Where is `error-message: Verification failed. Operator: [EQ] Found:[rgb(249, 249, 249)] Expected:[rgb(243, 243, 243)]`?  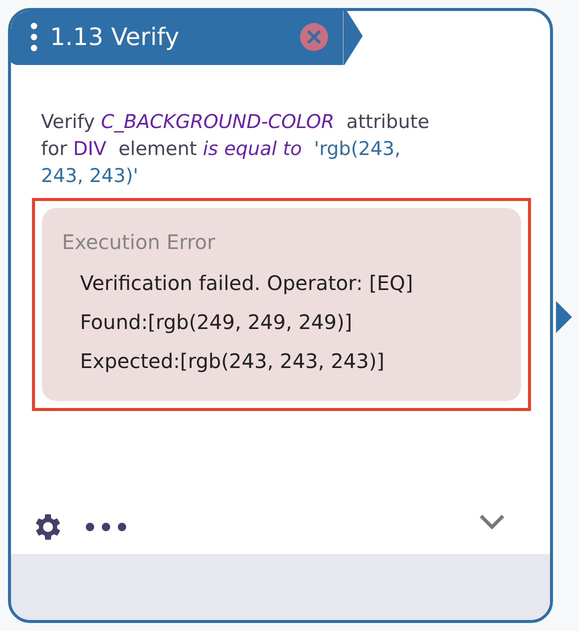 error-message: Verification failed. Operator: [EQ] Found:[rgb(249, 249, 249)] Expected:[rgb(243, 243, 243)] is located at coordinates (247, 322).